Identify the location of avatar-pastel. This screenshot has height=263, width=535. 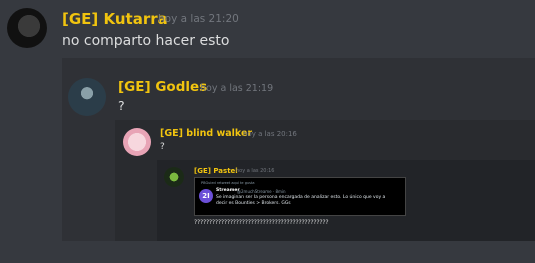
(174, 177).